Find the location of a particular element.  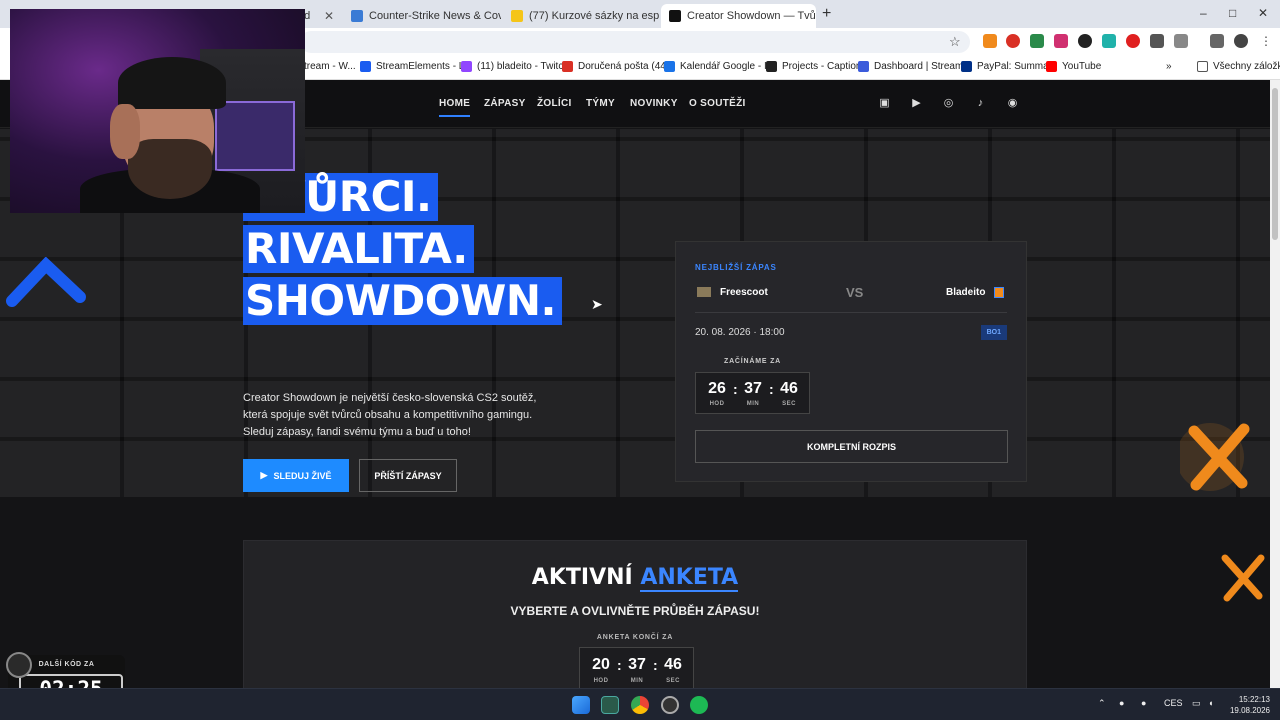

bookmark-label: YouTube is located at coordinates (1082, 66).